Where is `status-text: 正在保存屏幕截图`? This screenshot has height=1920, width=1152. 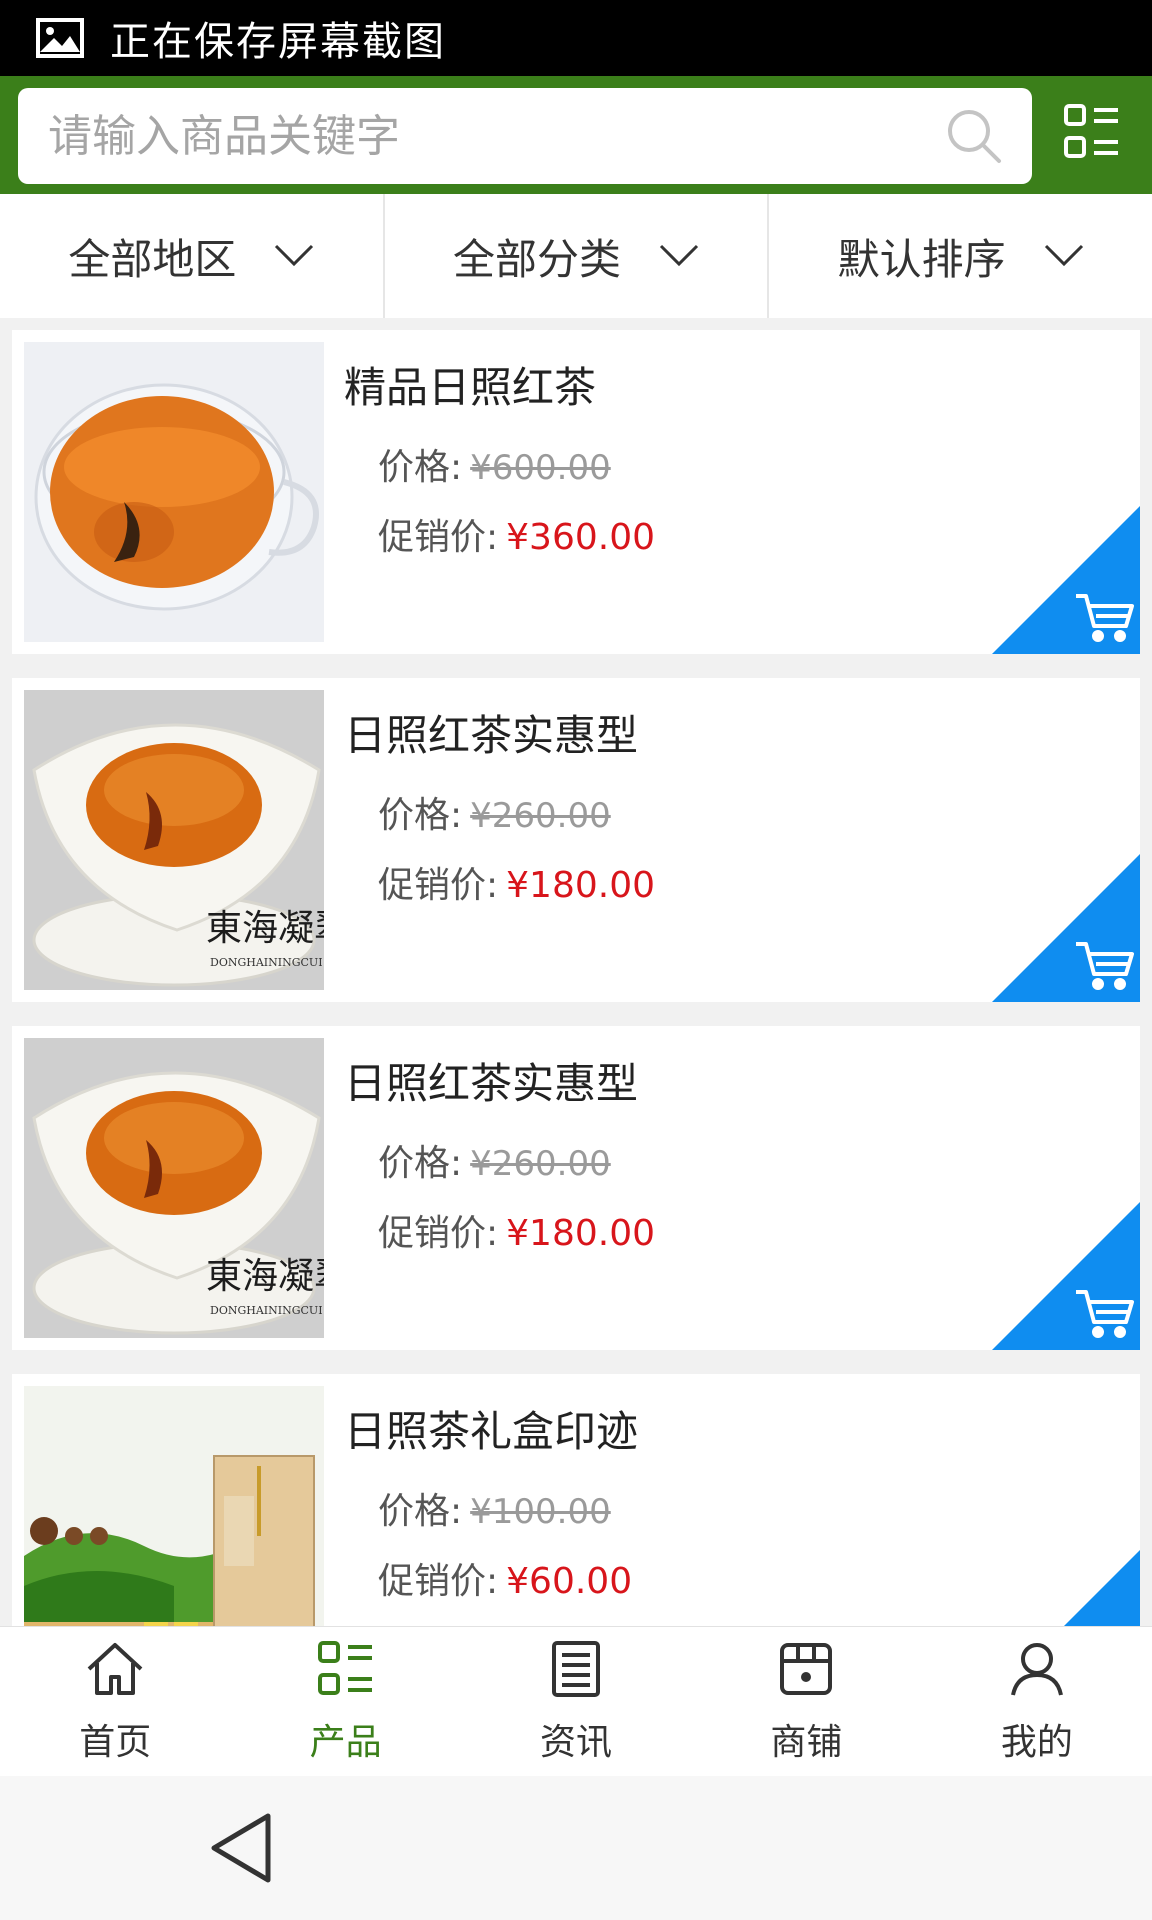 status-text: 正在保存屏幕截图 is located at coordinates (278, 42).